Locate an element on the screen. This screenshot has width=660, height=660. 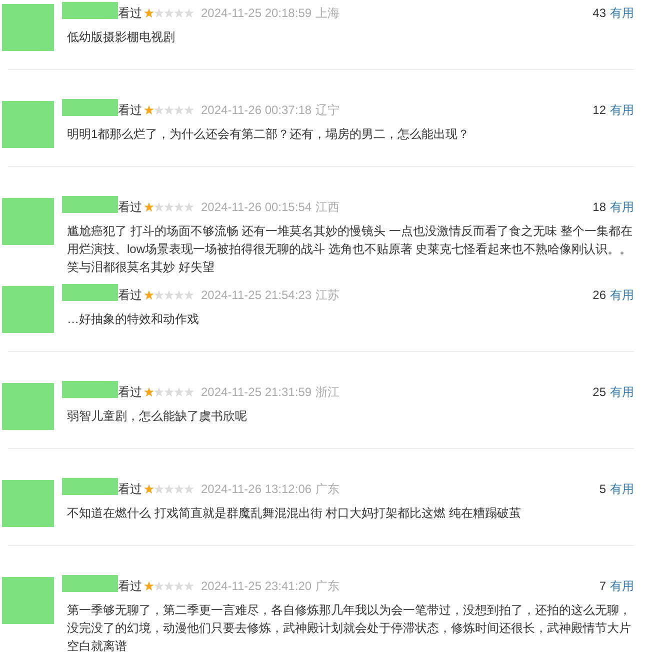
comment-location: 上海 is located at coordinates (328, 13).